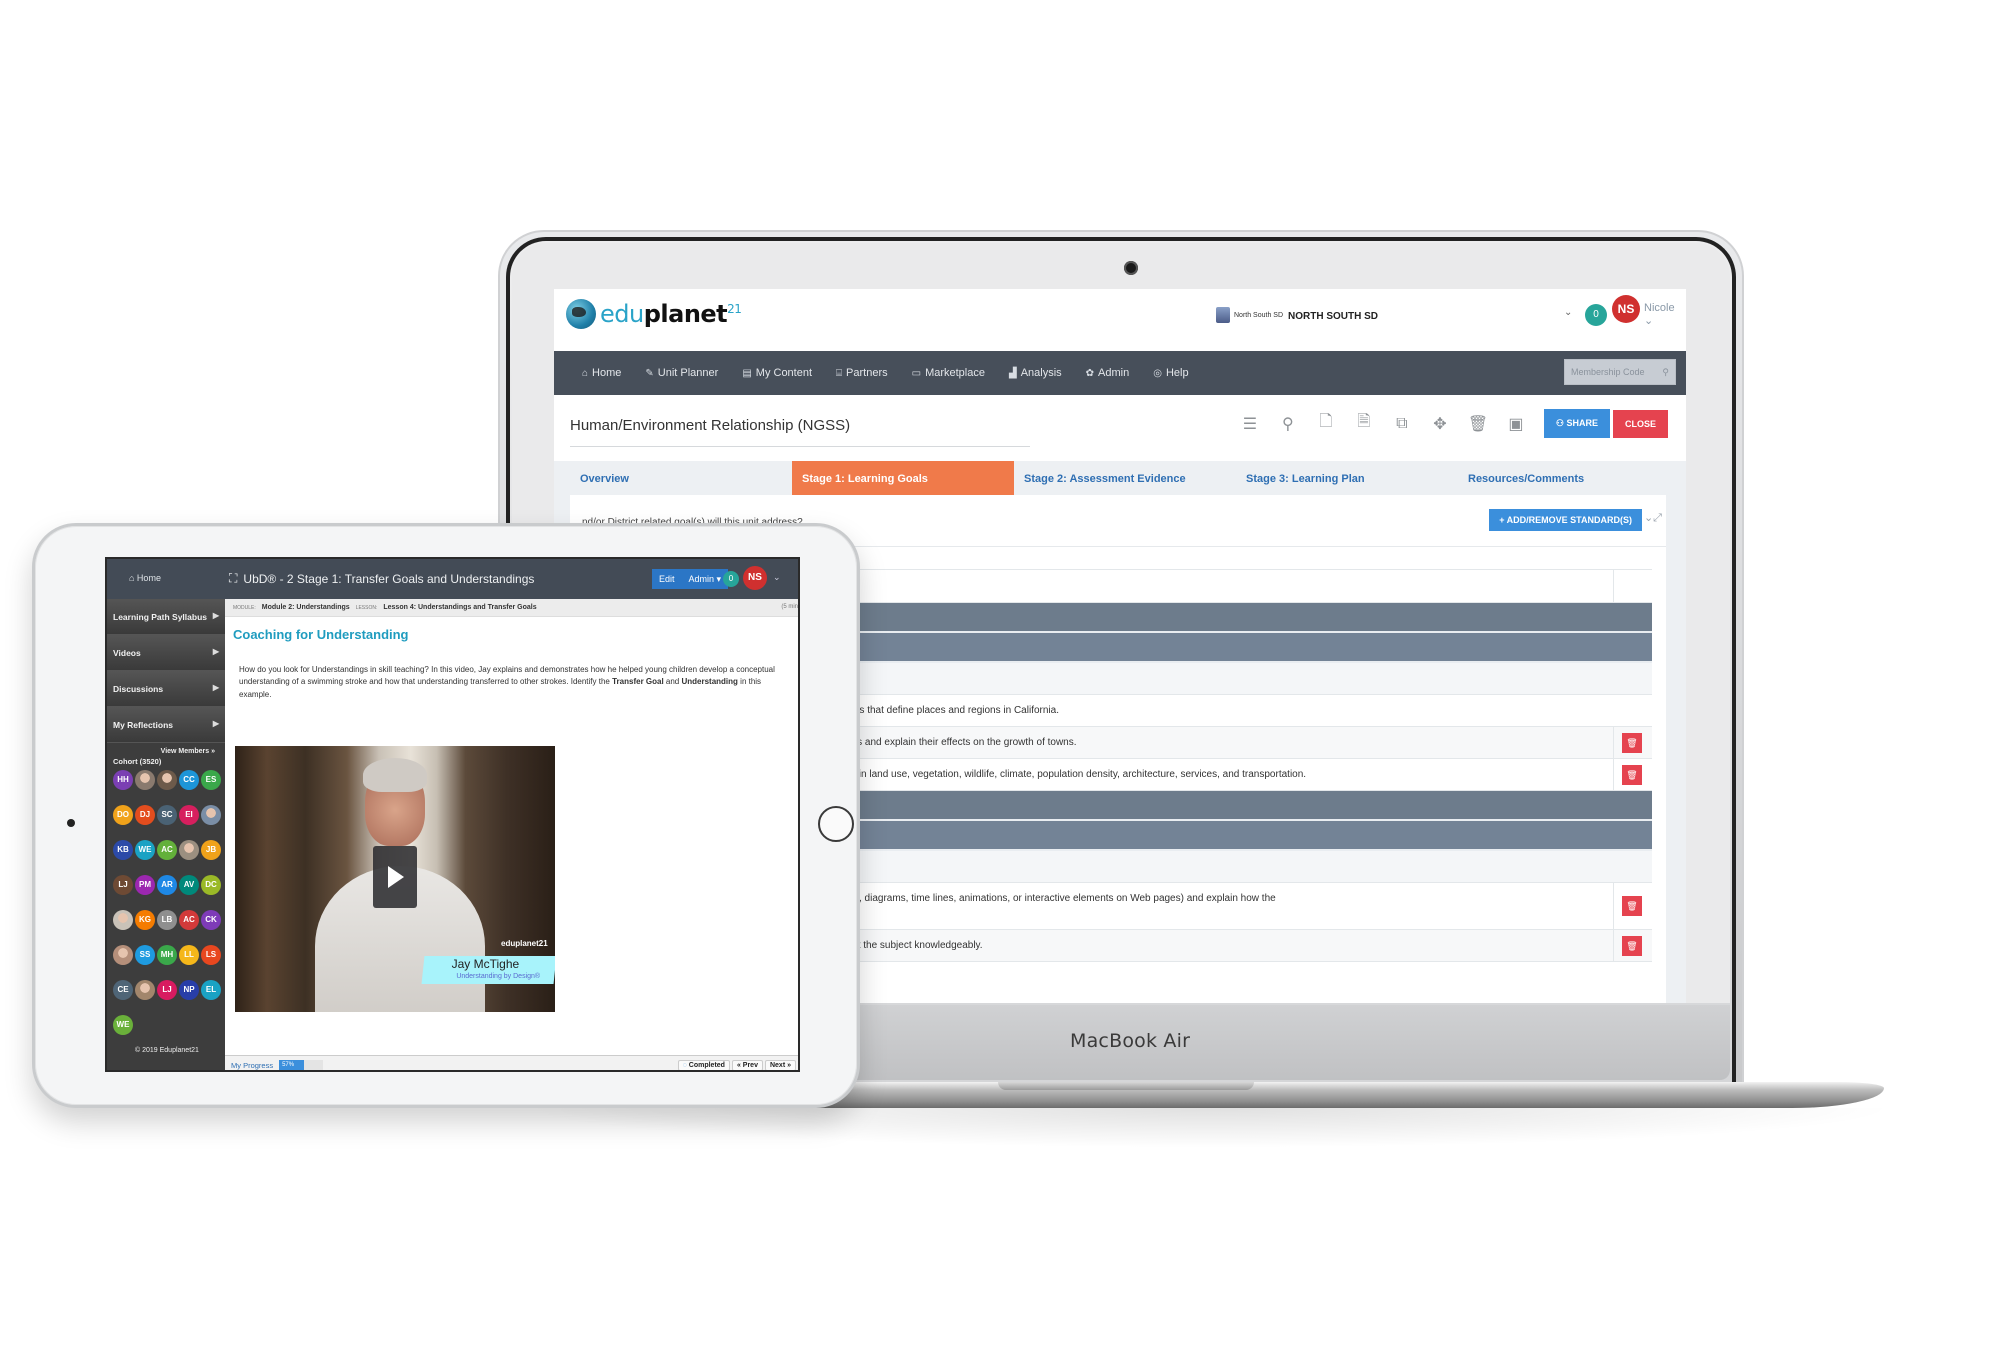 The width and height of the screenshot is (2000, 1370). I want to click on user-name: Nicole, so click(1659, 308).